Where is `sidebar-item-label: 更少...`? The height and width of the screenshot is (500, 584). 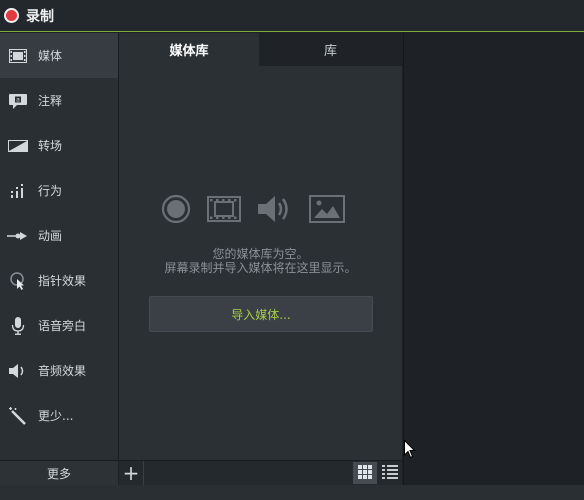 sidebar-item-label: 更少... is located at coordinates (56, 416).